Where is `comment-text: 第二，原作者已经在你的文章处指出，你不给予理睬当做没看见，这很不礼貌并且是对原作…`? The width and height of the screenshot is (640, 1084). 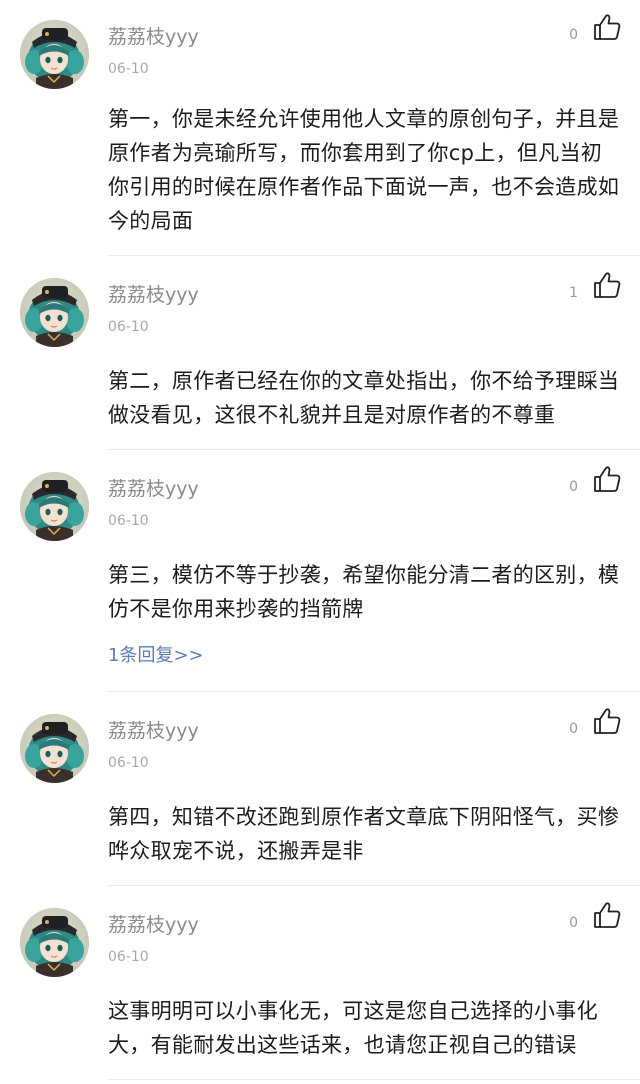 comment-text: 第二，原作者已经在你的文章处指出，你不给予理睬当做没看见，这很不礼貌并且是对原作… is located at coordinates (364, 398).